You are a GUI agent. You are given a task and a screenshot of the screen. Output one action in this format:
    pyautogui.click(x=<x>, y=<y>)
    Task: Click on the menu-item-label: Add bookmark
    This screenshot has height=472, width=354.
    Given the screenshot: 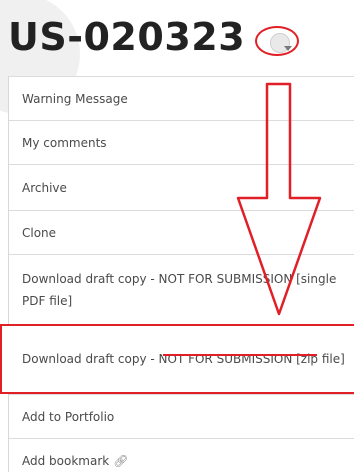 What is the action you would take?
    pyautogui.click(x=66, y=460)
    